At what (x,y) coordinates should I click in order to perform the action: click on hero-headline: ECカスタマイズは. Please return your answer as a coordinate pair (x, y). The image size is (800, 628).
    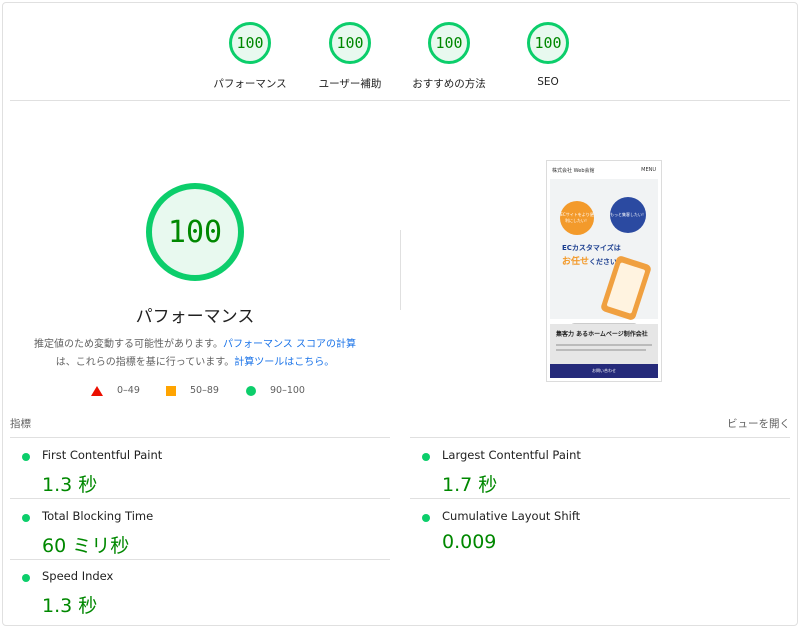
    Looking at the image, I should click on (591, 248).